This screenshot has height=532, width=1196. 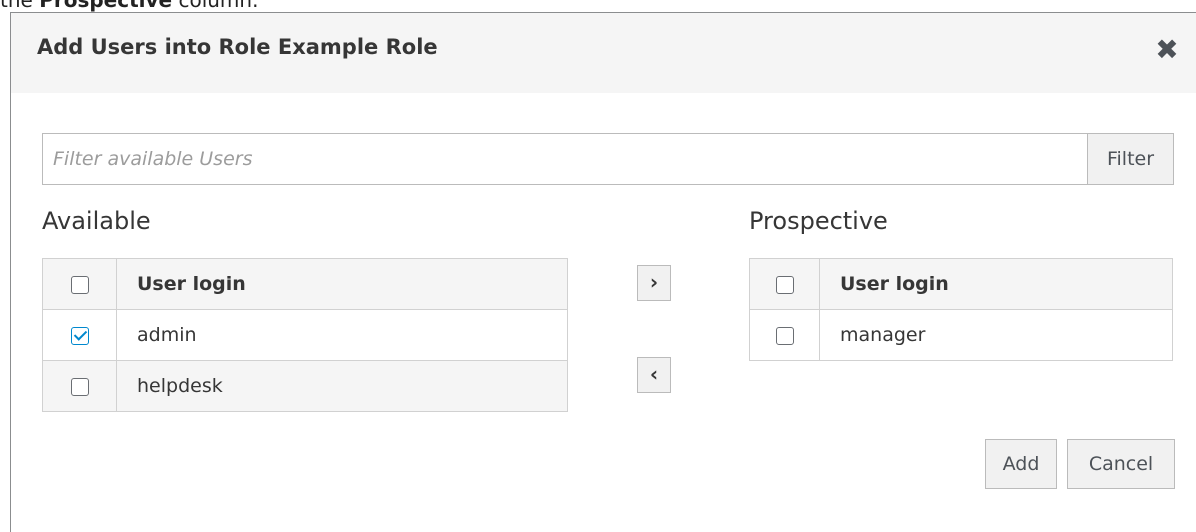 What do you see at coordinates (1130, 159) in the screenshot?
I see `filter-button: Filter` at bounding box center [1130, 159].